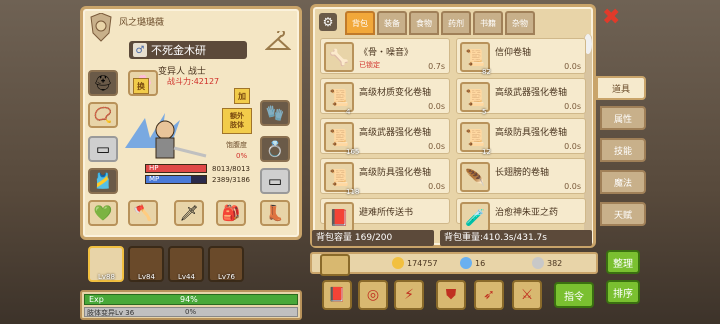 This screenshot has width=720, height=324. What do you see at coordinates (531, 93) in the screenshot?
I see `item-name: 高级武器强化卷轴` at bounding box center [531, 93].